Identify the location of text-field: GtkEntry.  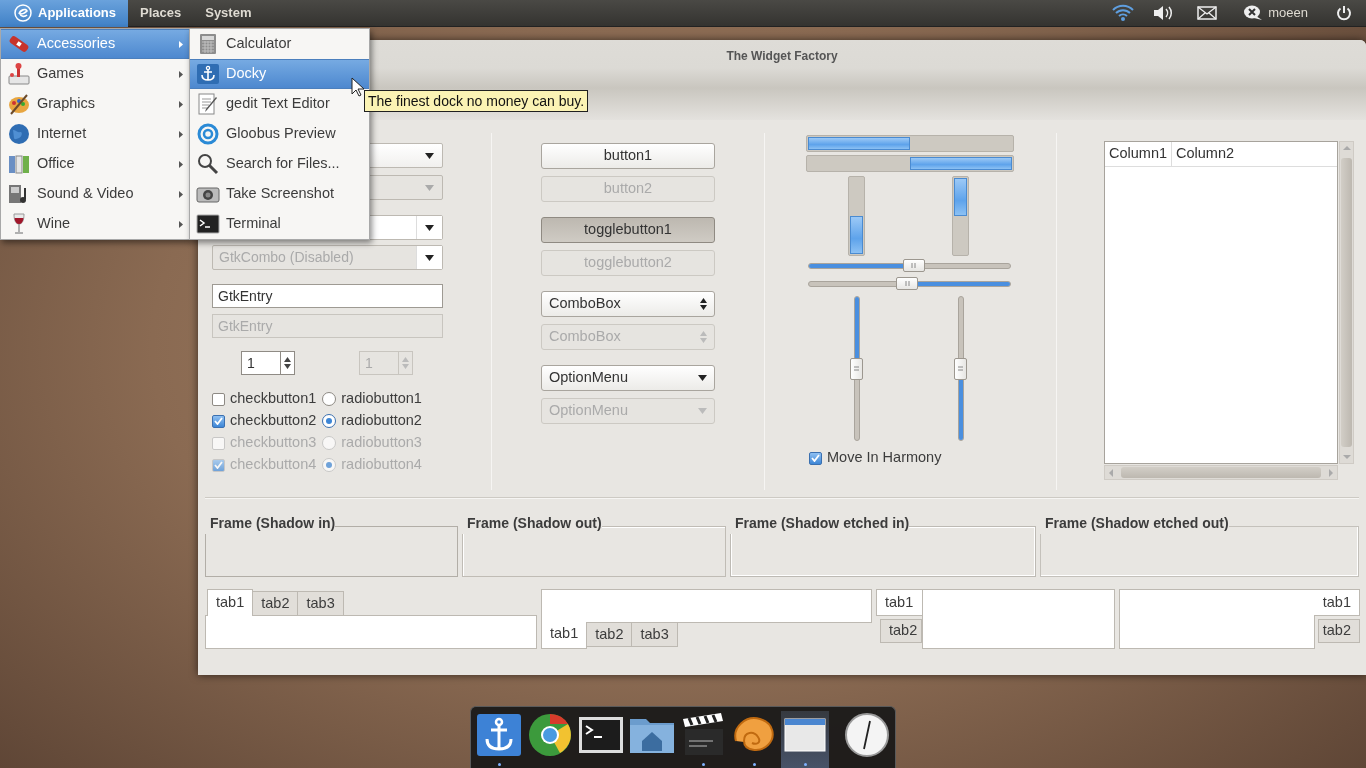
(327, 296).